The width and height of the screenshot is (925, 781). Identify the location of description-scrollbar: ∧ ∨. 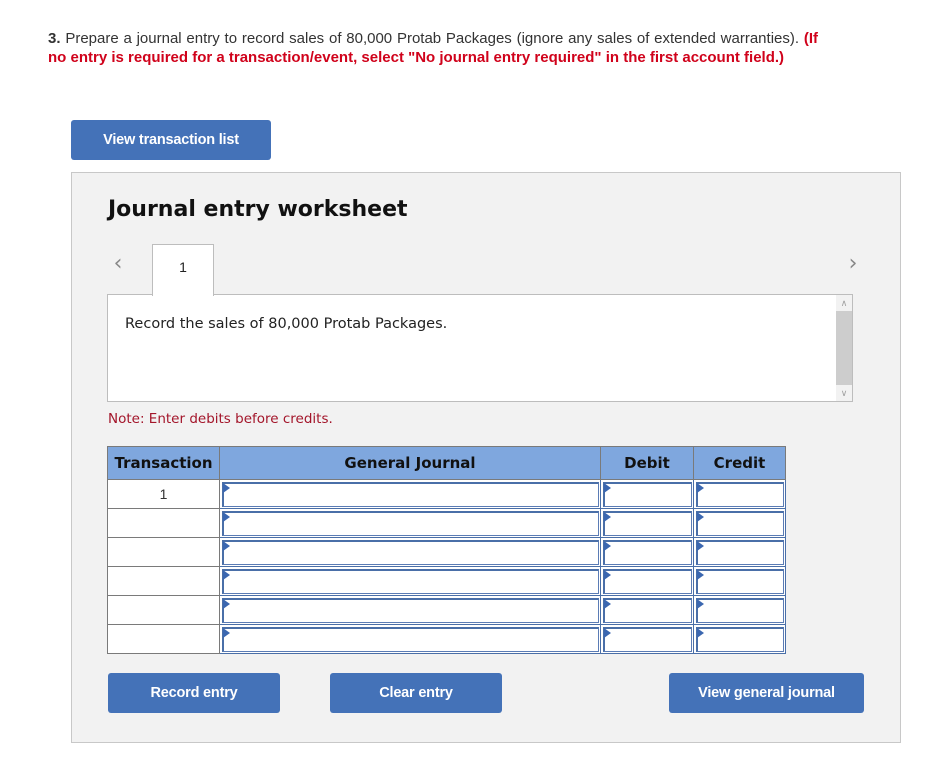
(844, 348).